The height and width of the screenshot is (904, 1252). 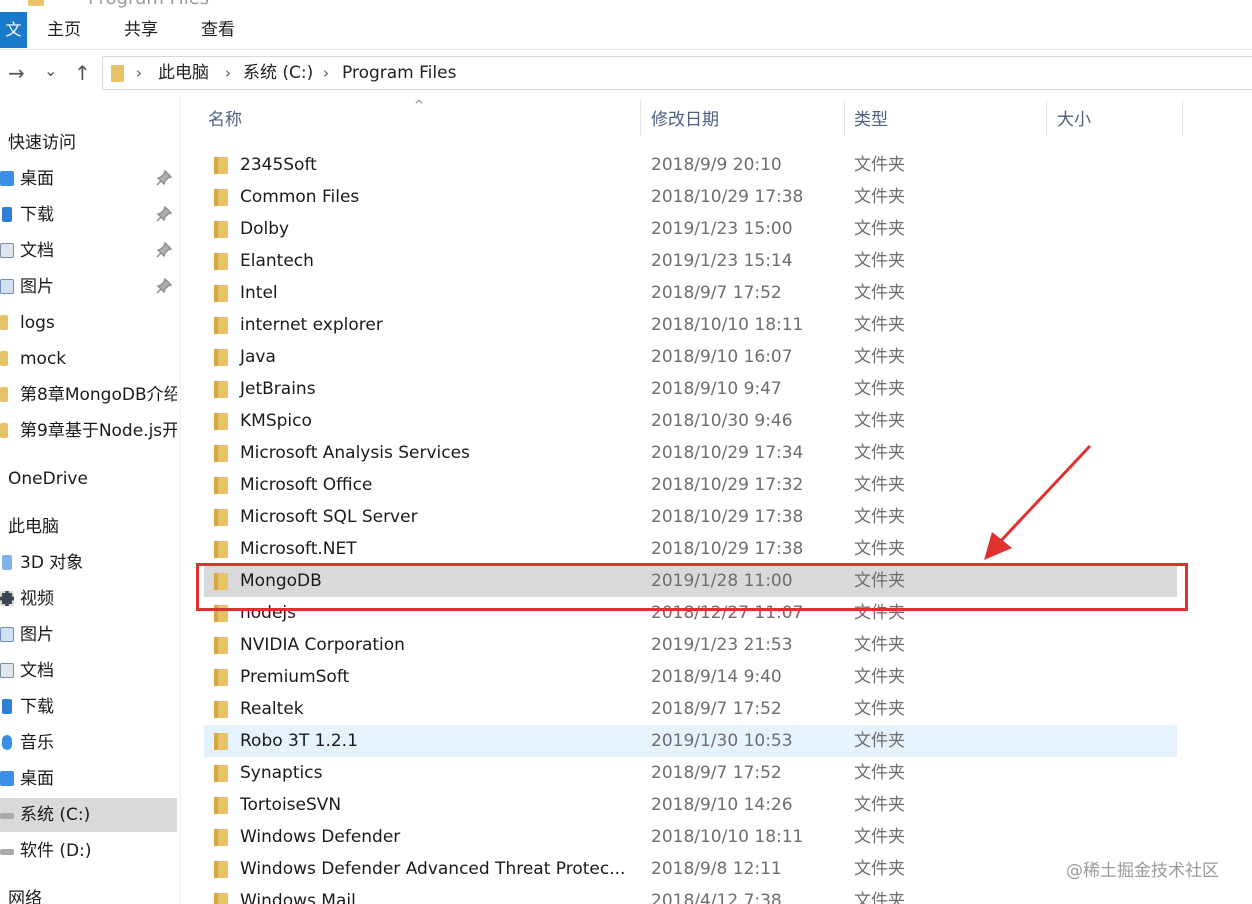 I want to click on column-header-size: 大小, so click(x=1074, y=118).